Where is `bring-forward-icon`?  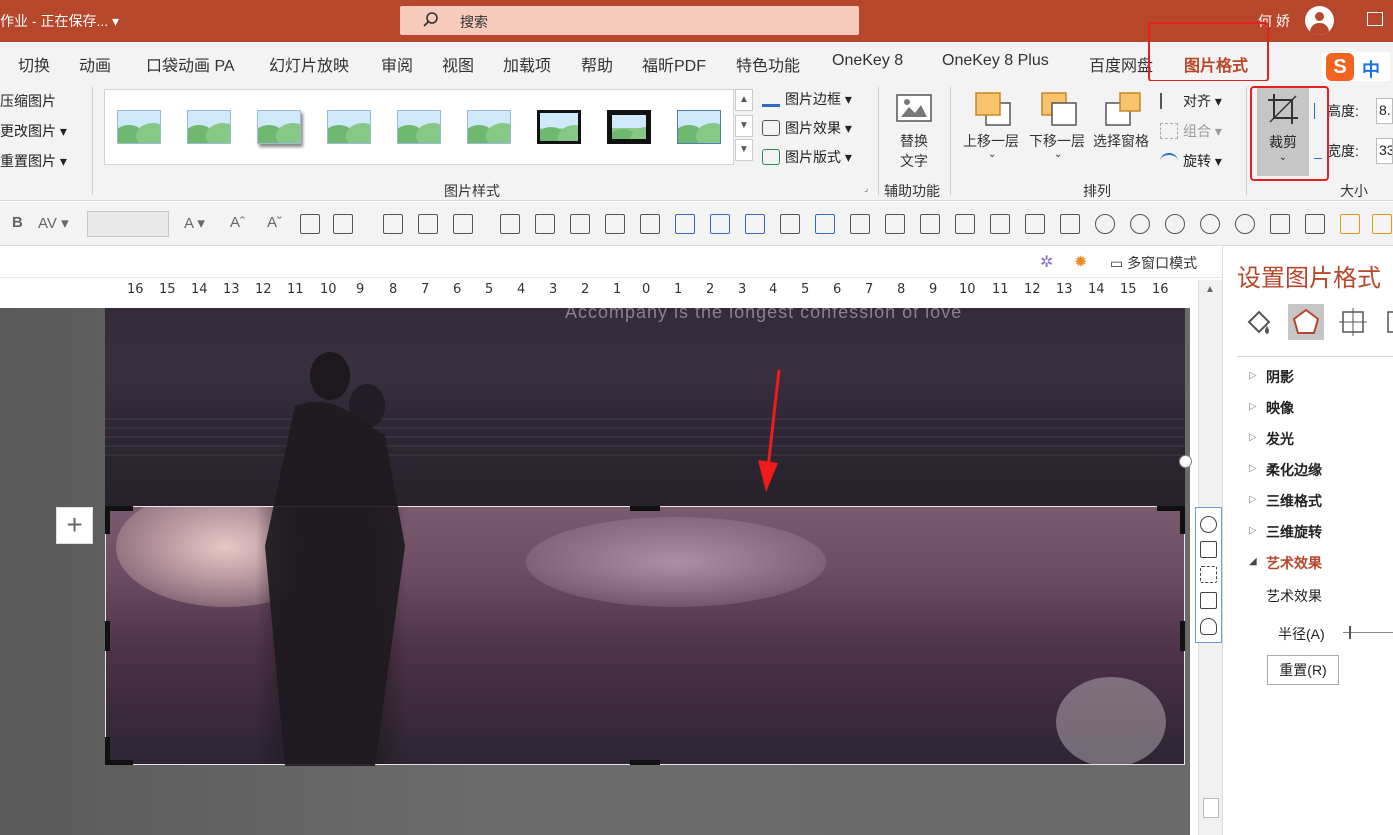
bring-forward-icon is located at coordinates (993, 109).